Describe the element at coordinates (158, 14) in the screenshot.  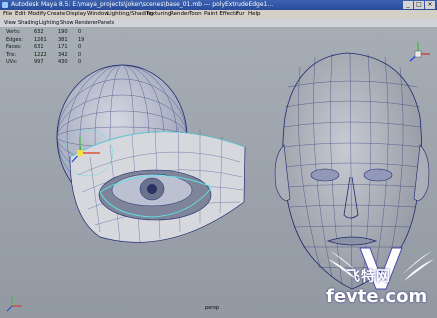
I see `menu-texturing: Texturing` at that location.